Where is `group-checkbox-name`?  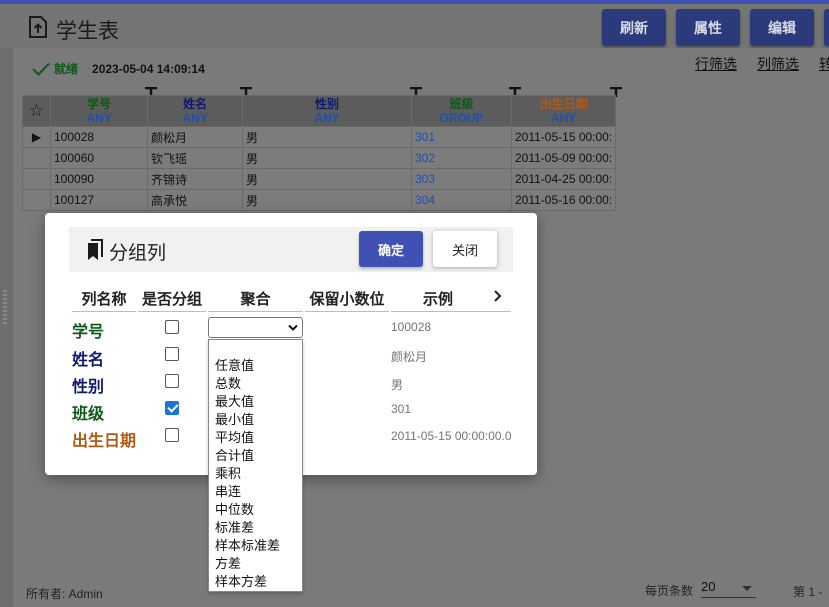 group-checkbox-name is located at coordinates (172, 354).